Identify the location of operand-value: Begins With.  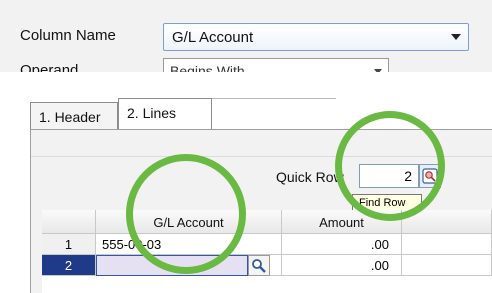
(207, 67).